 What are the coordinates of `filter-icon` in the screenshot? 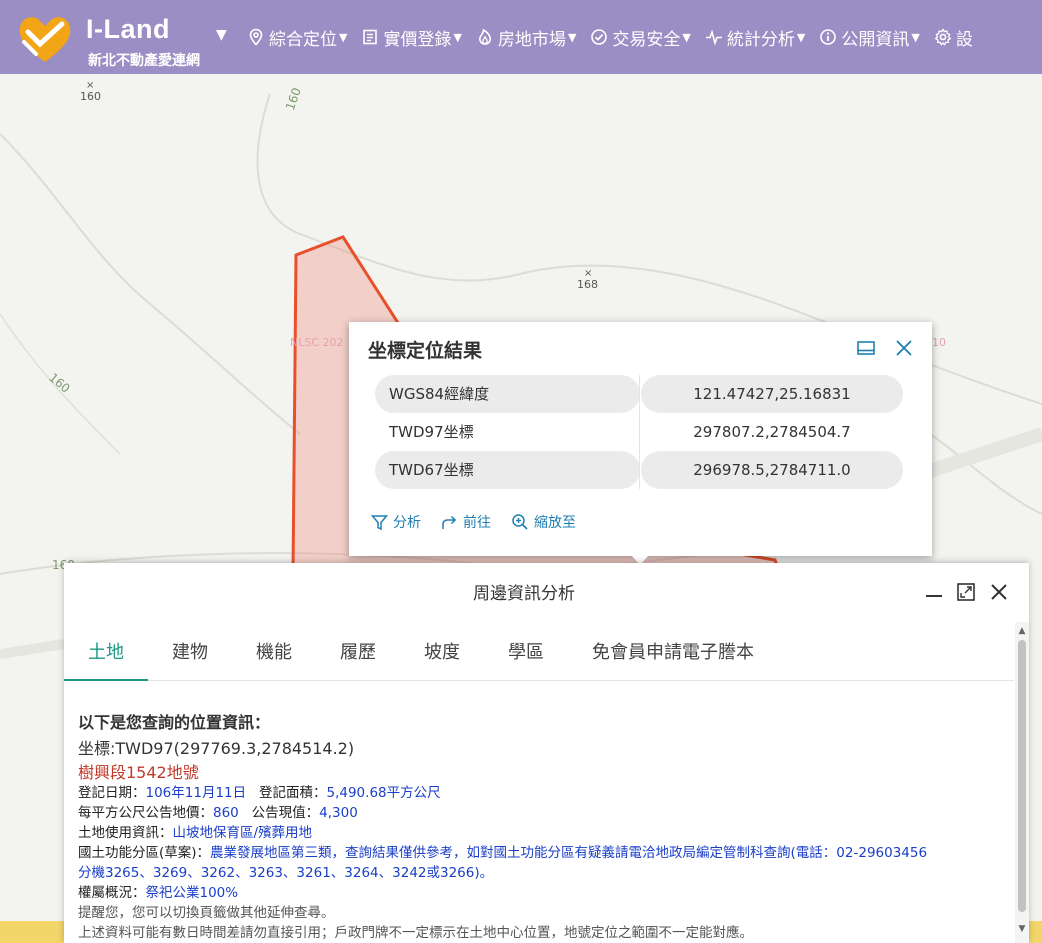 It's located at (379, 522).